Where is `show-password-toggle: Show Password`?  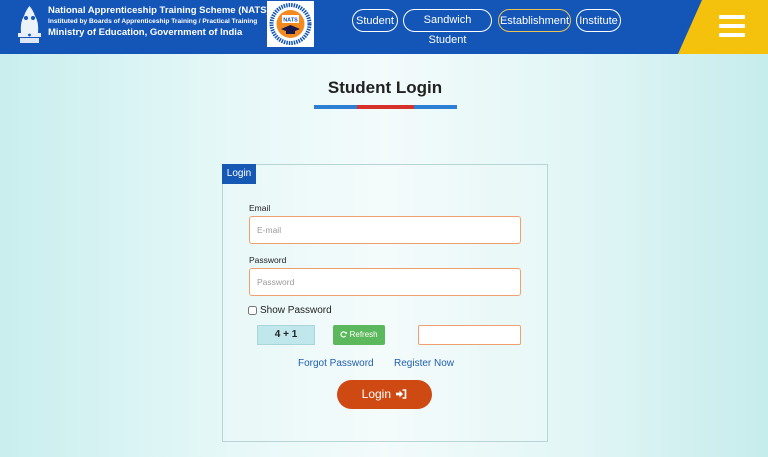 show-password-toggle: Show Password is located at coordinates (290, 310).